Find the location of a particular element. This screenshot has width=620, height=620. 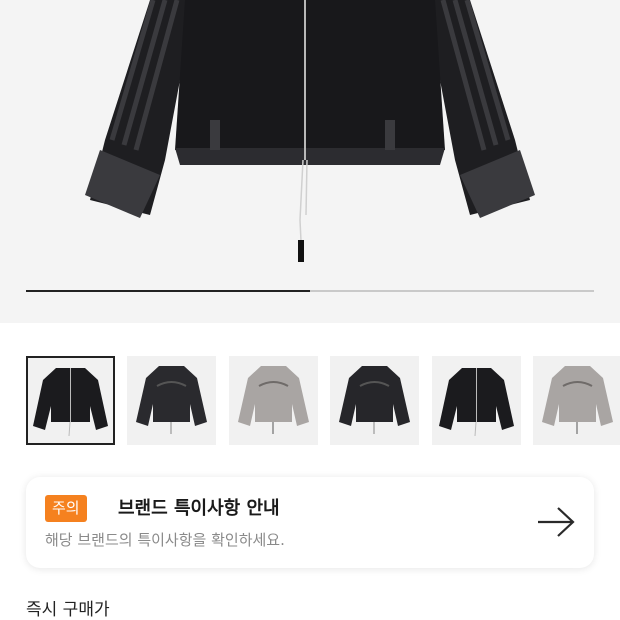

gallery-progress-bar is located at coordinates (310, 291).